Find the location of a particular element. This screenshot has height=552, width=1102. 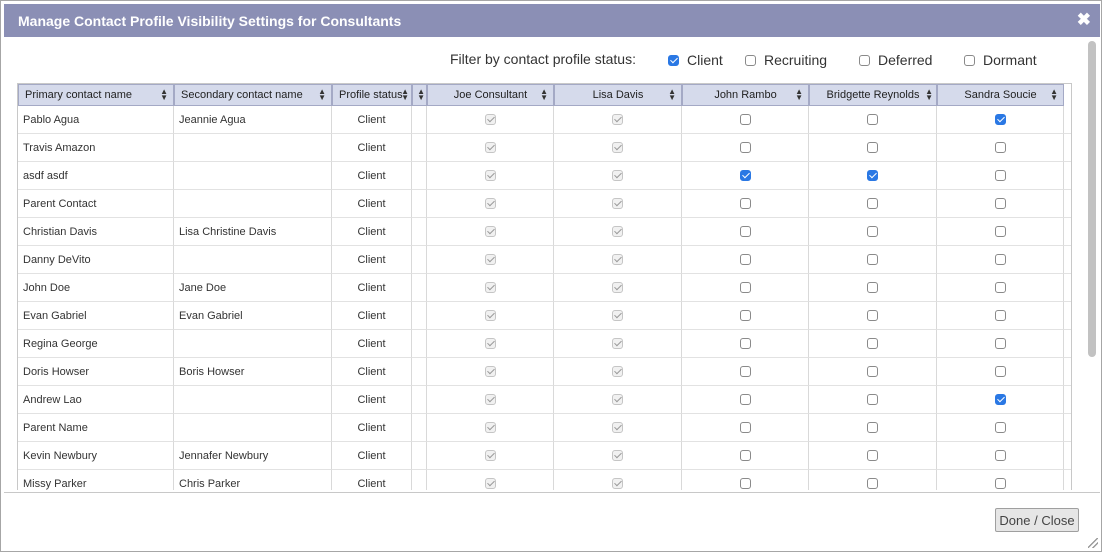

column-header-consultant: Lisa Davis ▲ ▼ is located at coordinates (618, 95).